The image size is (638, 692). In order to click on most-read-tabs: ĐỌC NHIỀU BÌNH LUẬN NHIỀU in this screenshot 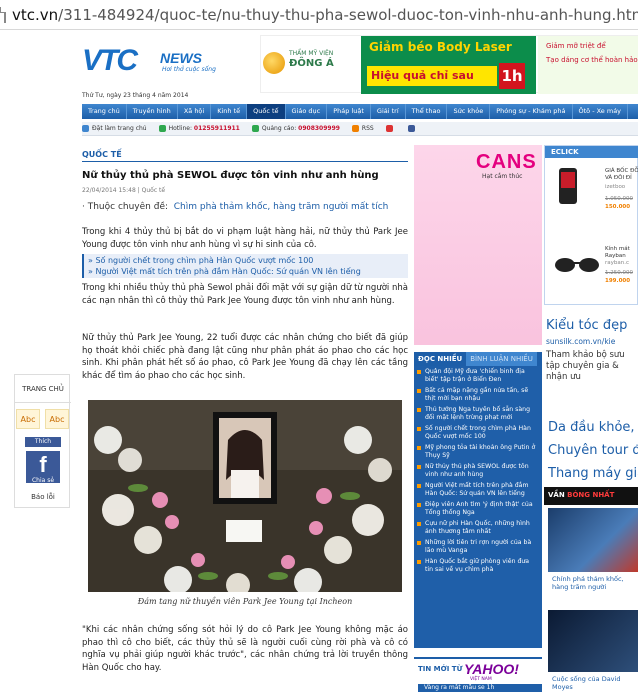, I will do `click(478, 359)`.